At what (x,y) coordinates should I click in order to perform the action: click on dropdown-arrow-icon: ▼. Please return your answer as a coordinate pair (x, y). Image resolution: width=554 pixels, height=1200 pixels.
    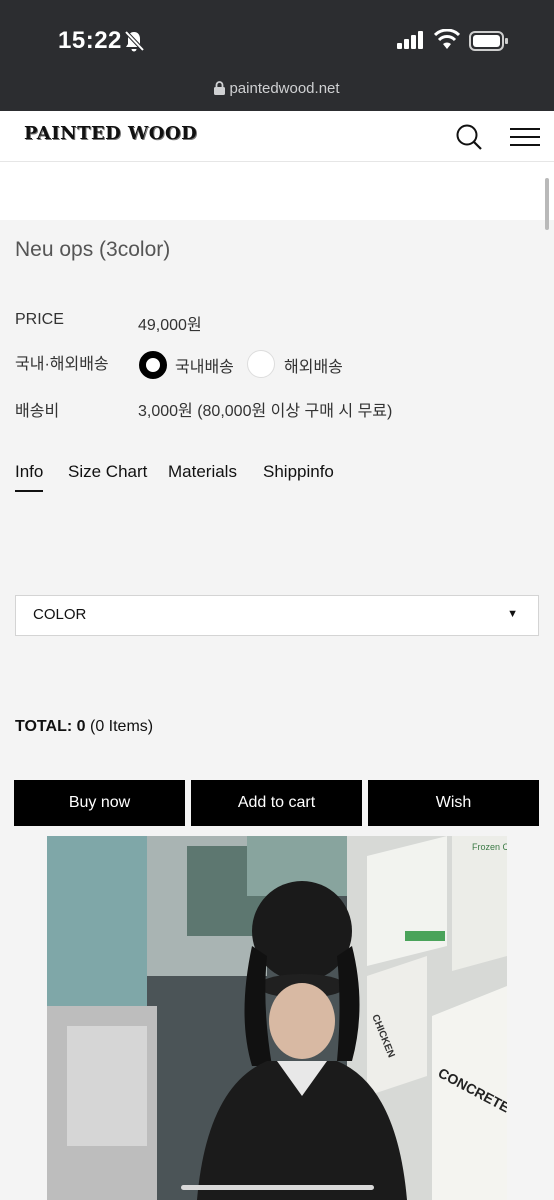
    Looking at the image, I should click on (512, 614).